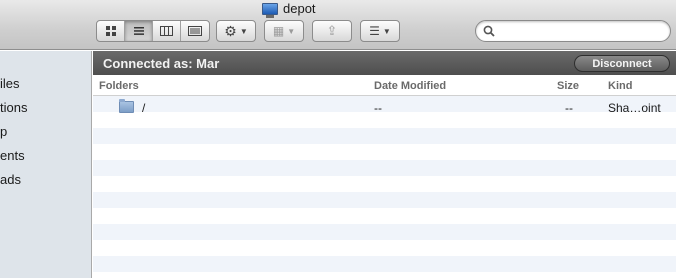  What do you see at coordinates (410, 86) in the screenshot?
I see `column-header-date-modified: Date Modified` at bounding box center [410, 86].